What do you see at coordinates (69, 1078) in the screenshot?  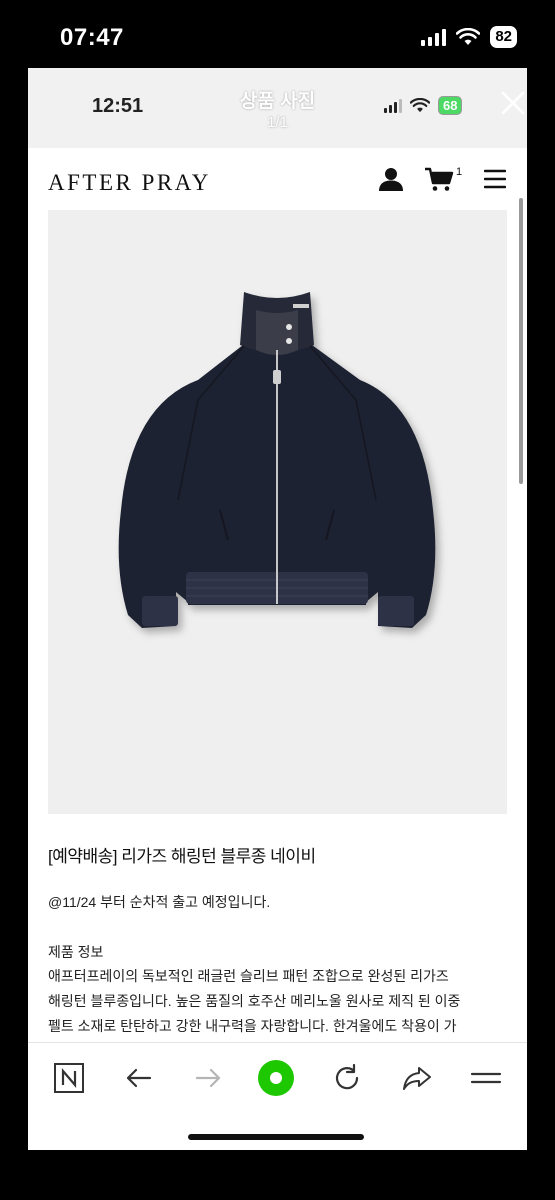 I see `n-icon` at bounding box center [69, 1078].